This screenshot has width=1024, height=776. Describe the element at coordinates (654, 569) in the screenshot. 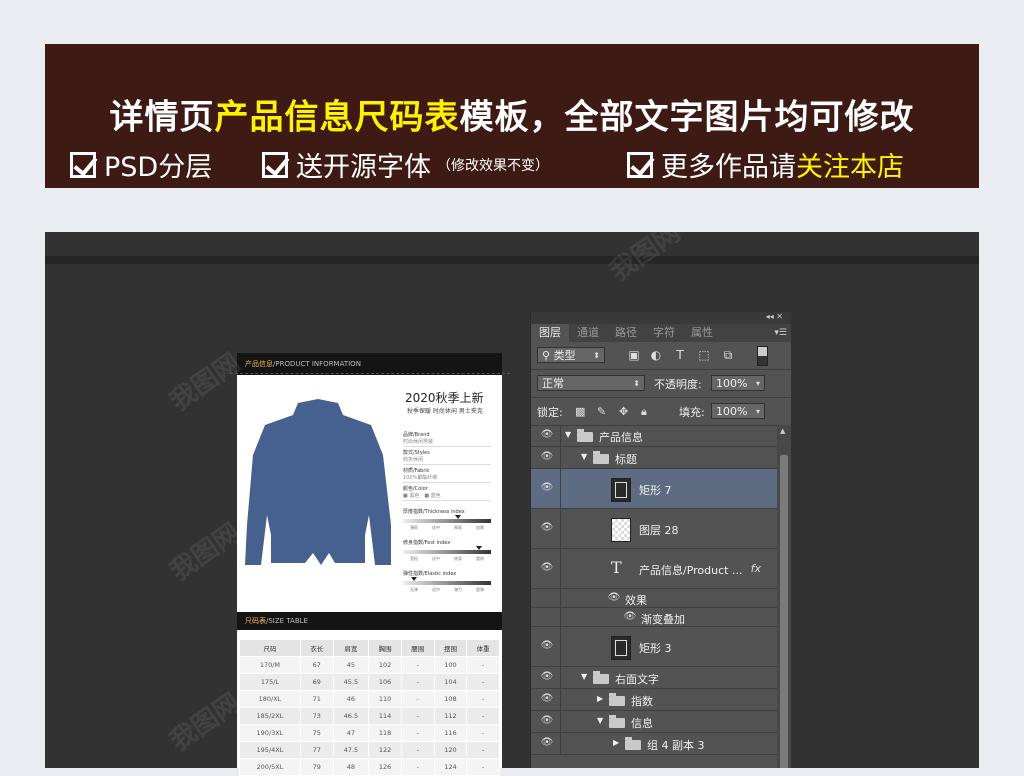

I see `layer-row: 👁︎ T 产品信息/Product ... fx` at that location.